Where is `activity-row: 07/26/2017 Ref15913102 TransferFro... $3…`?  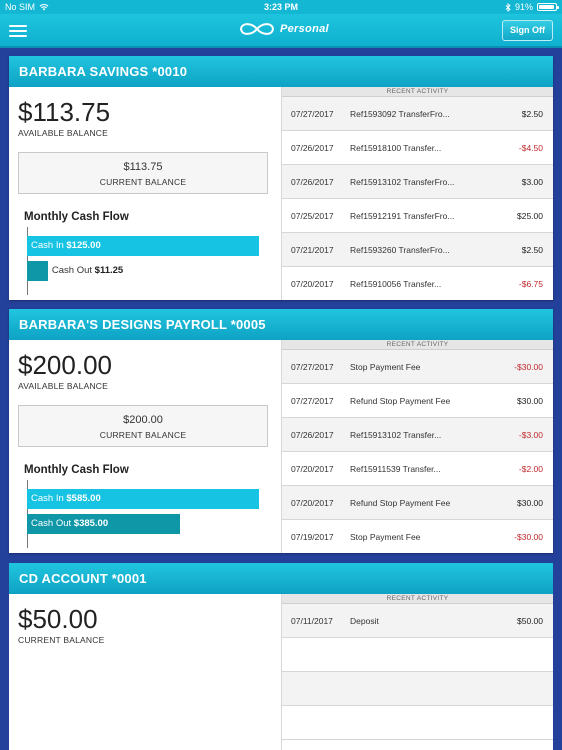
activity-row: 07/26/2017 Ref15913102 TransferFro... $3… is located at coordinates (417, 182).